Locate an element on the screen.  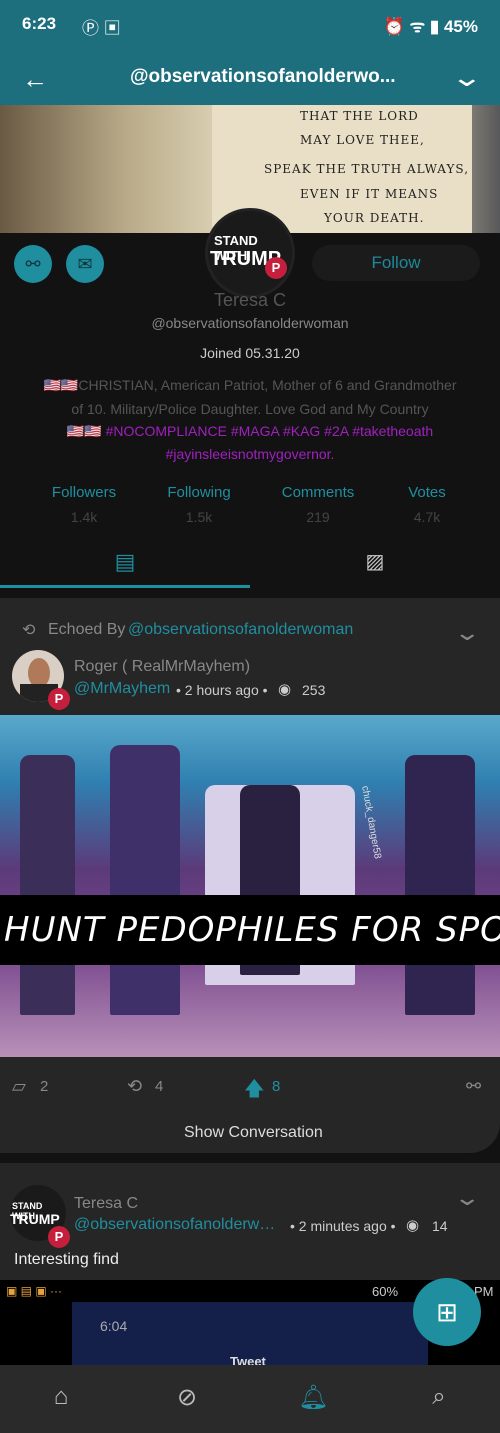
post-time: • 2 minutes ago • is located at coordinates (343, 1226).